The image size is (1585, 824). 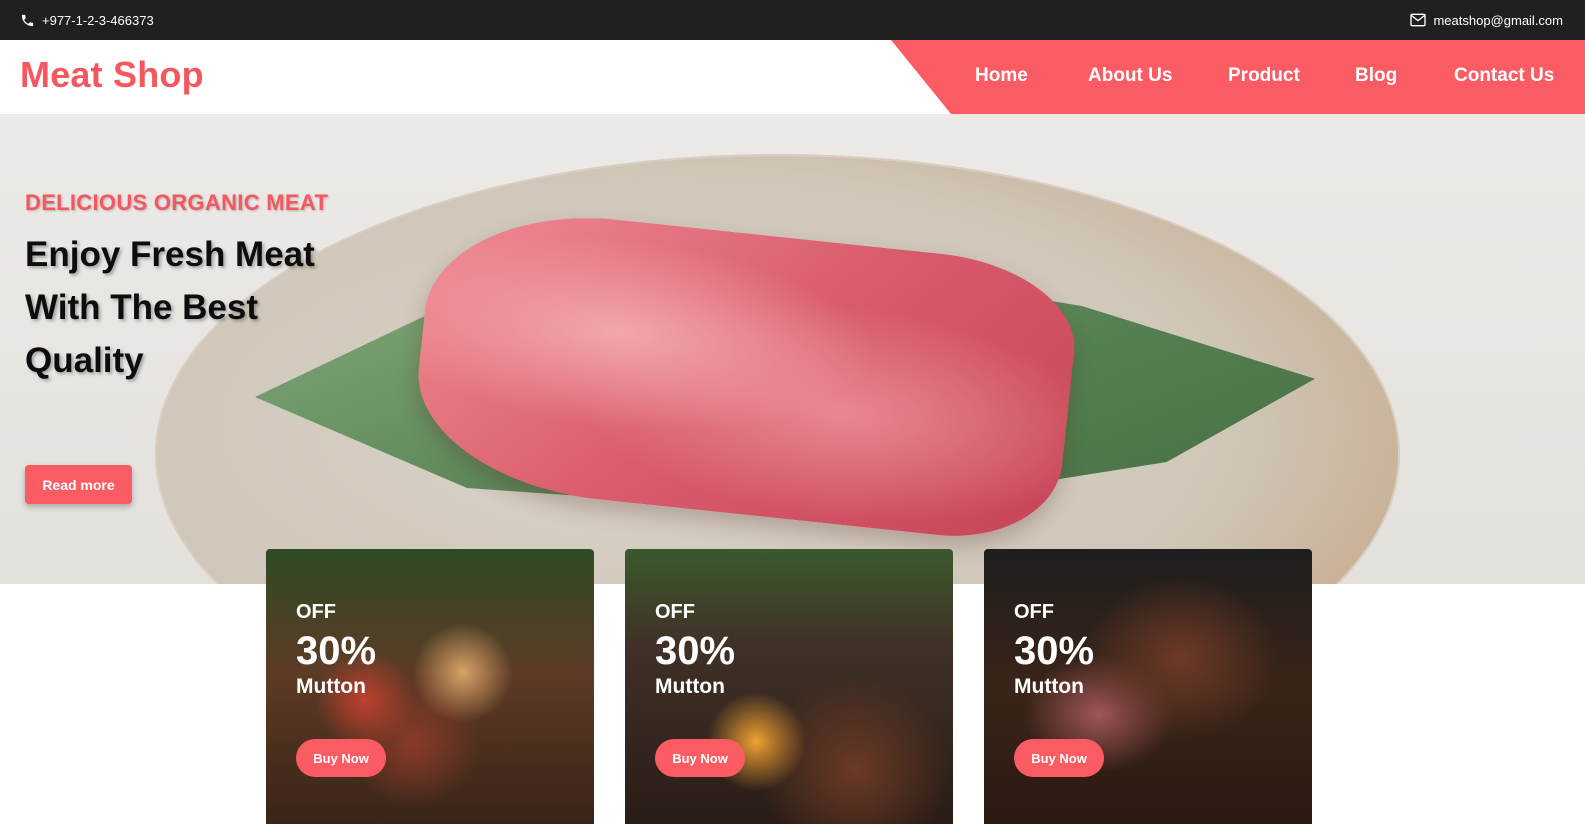 What do you see at coordinates (1498, 20) in the screenshot?
I see `email-address: meatshop@gmail.com` at bounding box center [1498, 20].